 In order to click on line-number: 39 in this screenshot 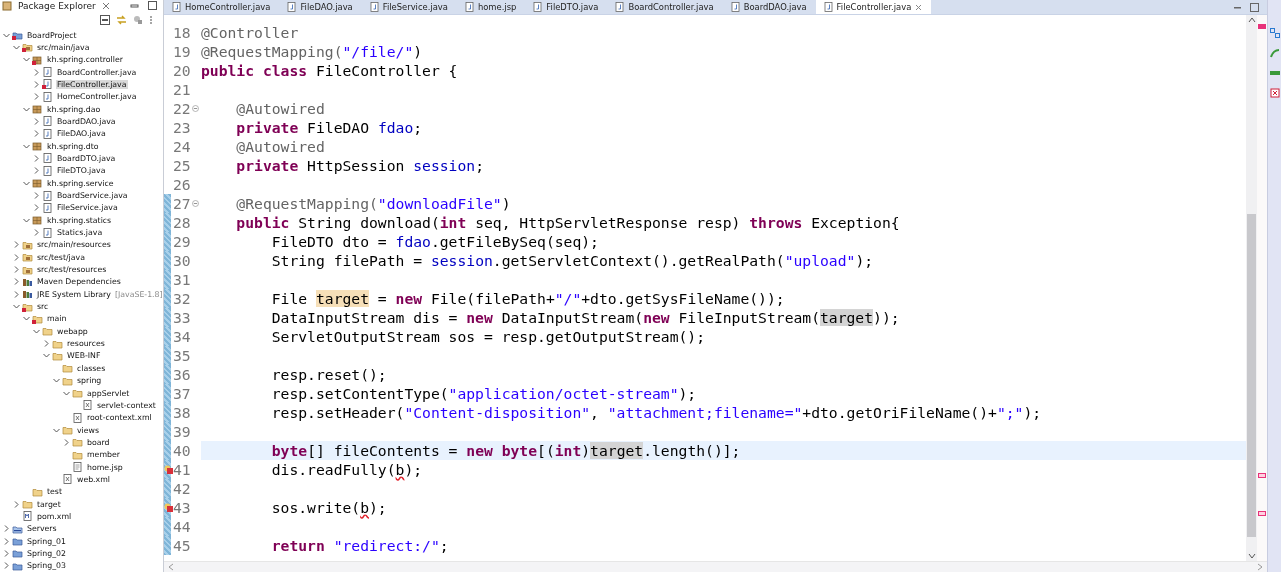, I will do `click(182, 431)`.